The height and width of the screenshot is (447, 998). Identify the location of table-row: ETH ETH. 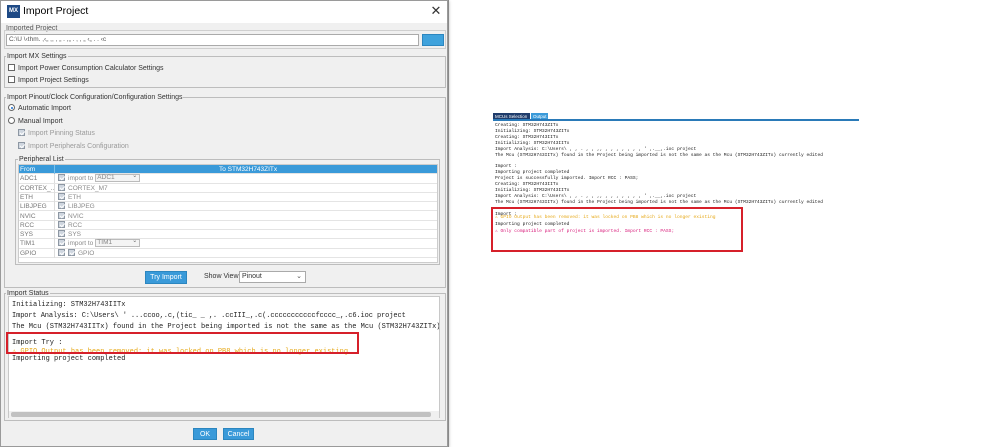
(228, 197).